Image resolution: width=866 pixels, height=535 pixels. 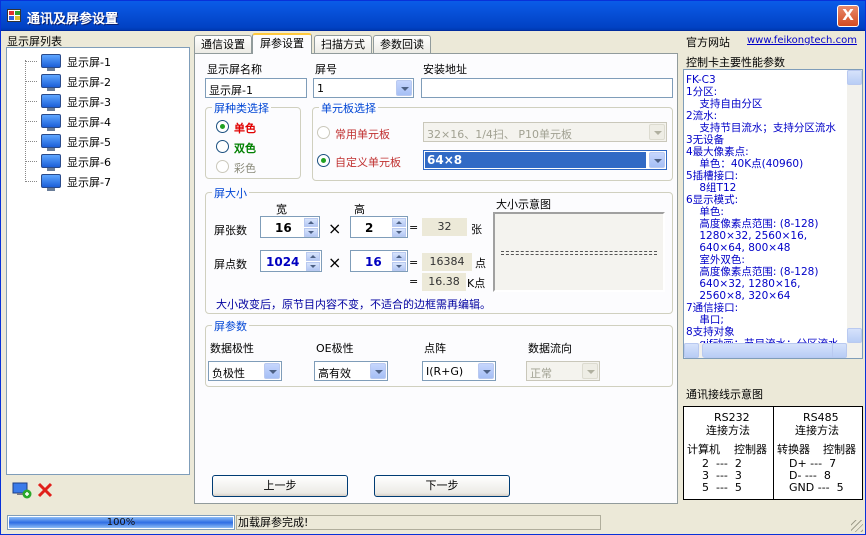 What do you see at coordinates (256, 88) in the screenshot?
I see `screen-name-input: 显示屏-1` at bounding box center [256, 88].